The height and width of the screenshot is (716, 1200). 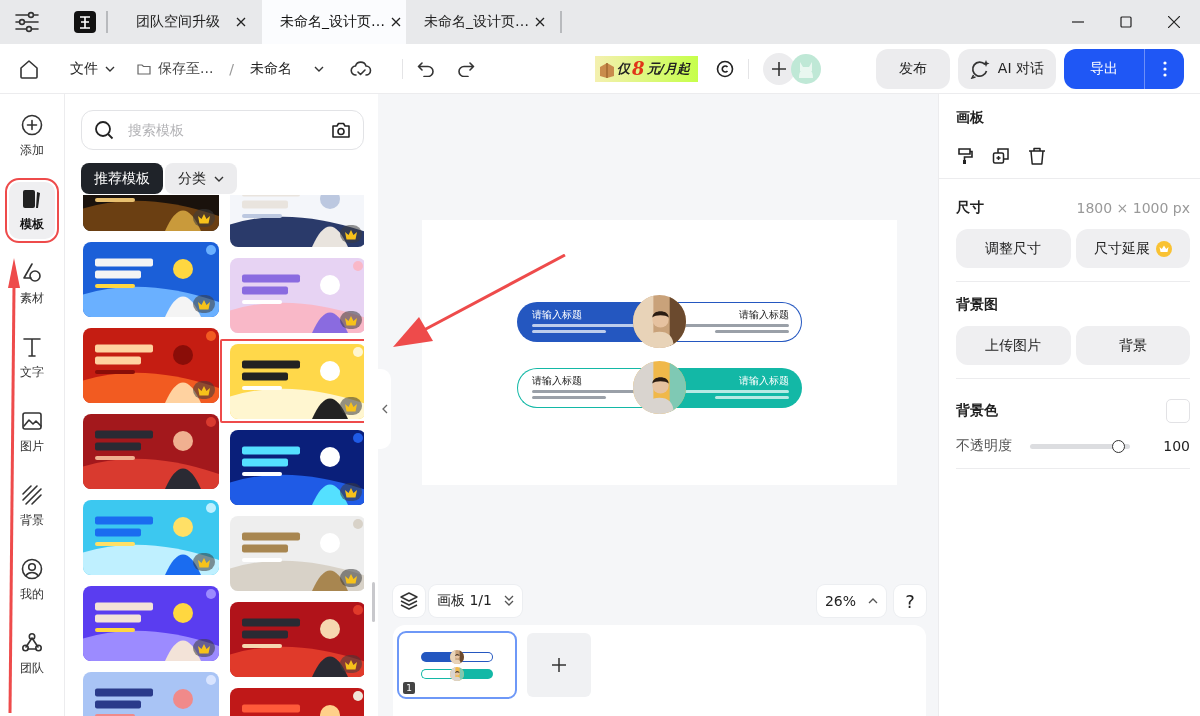 I want to click on sidebar-item: 图片, so click(x=32, y=432).